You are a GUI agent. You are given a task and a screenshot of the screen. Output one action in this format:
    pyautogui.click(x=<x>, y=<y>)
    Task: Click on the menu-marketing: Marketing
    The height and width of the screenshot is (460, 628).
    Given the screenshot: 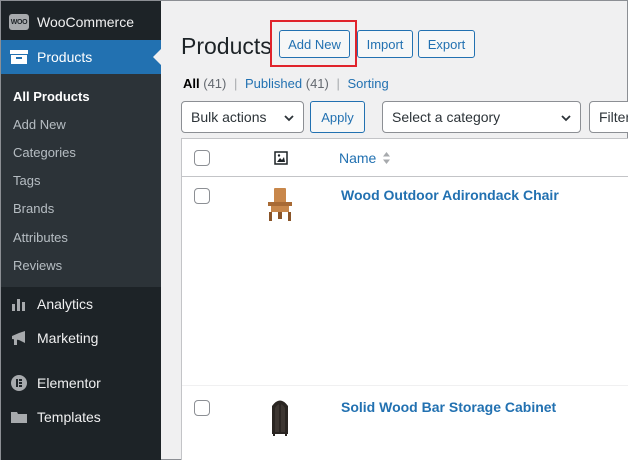 What is the action you would take?
    pyautogui.click(x=81, y=338)
    